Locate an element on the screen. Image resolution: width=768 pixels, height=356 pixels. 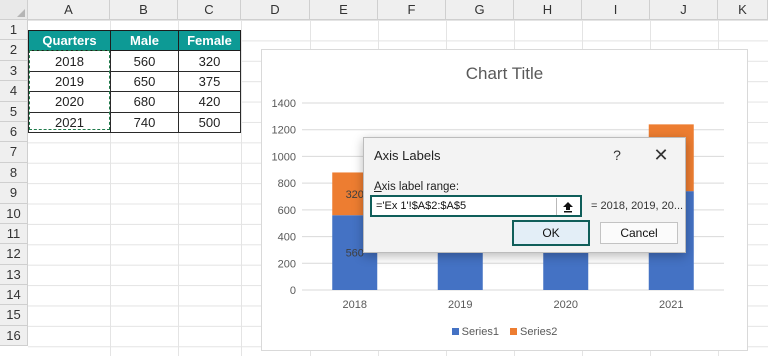
x-tick-label: 2021 is located at coordinates (671, 305).